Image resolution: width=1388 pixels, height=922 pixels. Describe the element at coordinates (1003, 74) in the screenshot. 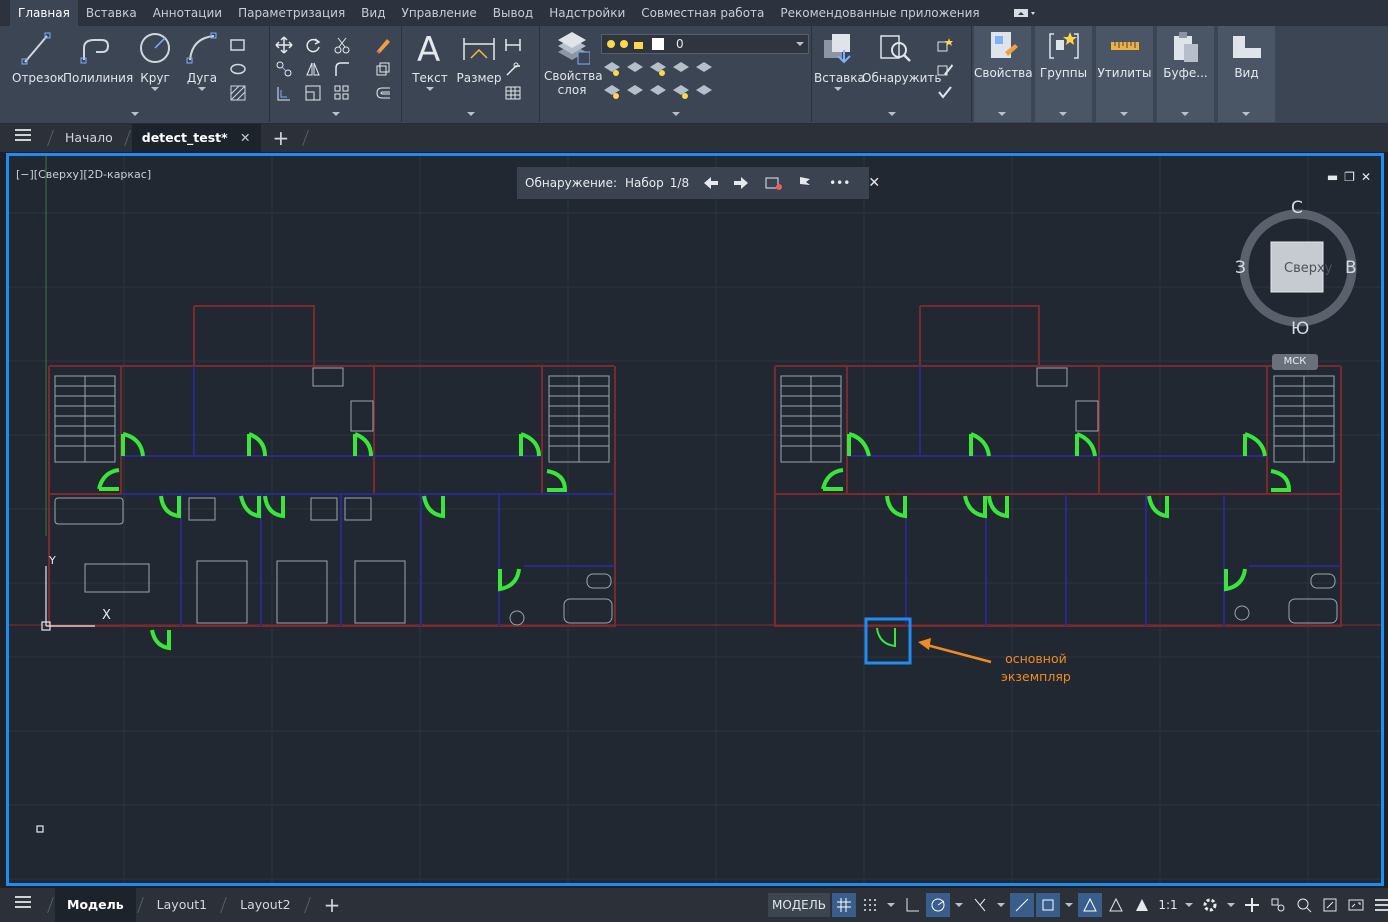

I see `properties-button: Свойства` at that location.